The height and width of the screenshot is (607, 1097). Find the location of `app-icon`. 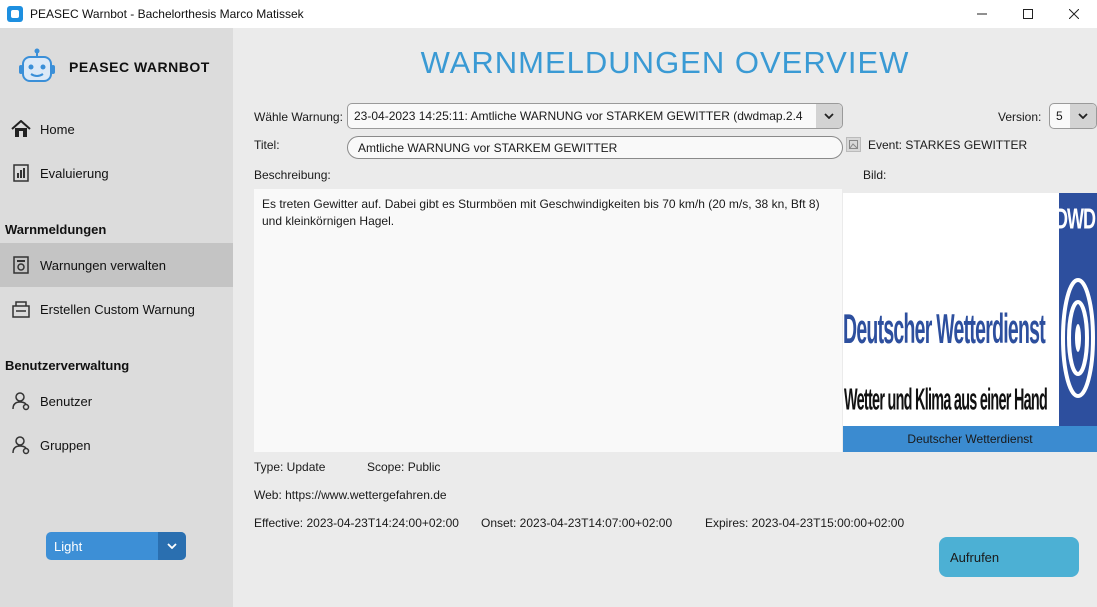

app-icon is located at coordinates (15, 14).